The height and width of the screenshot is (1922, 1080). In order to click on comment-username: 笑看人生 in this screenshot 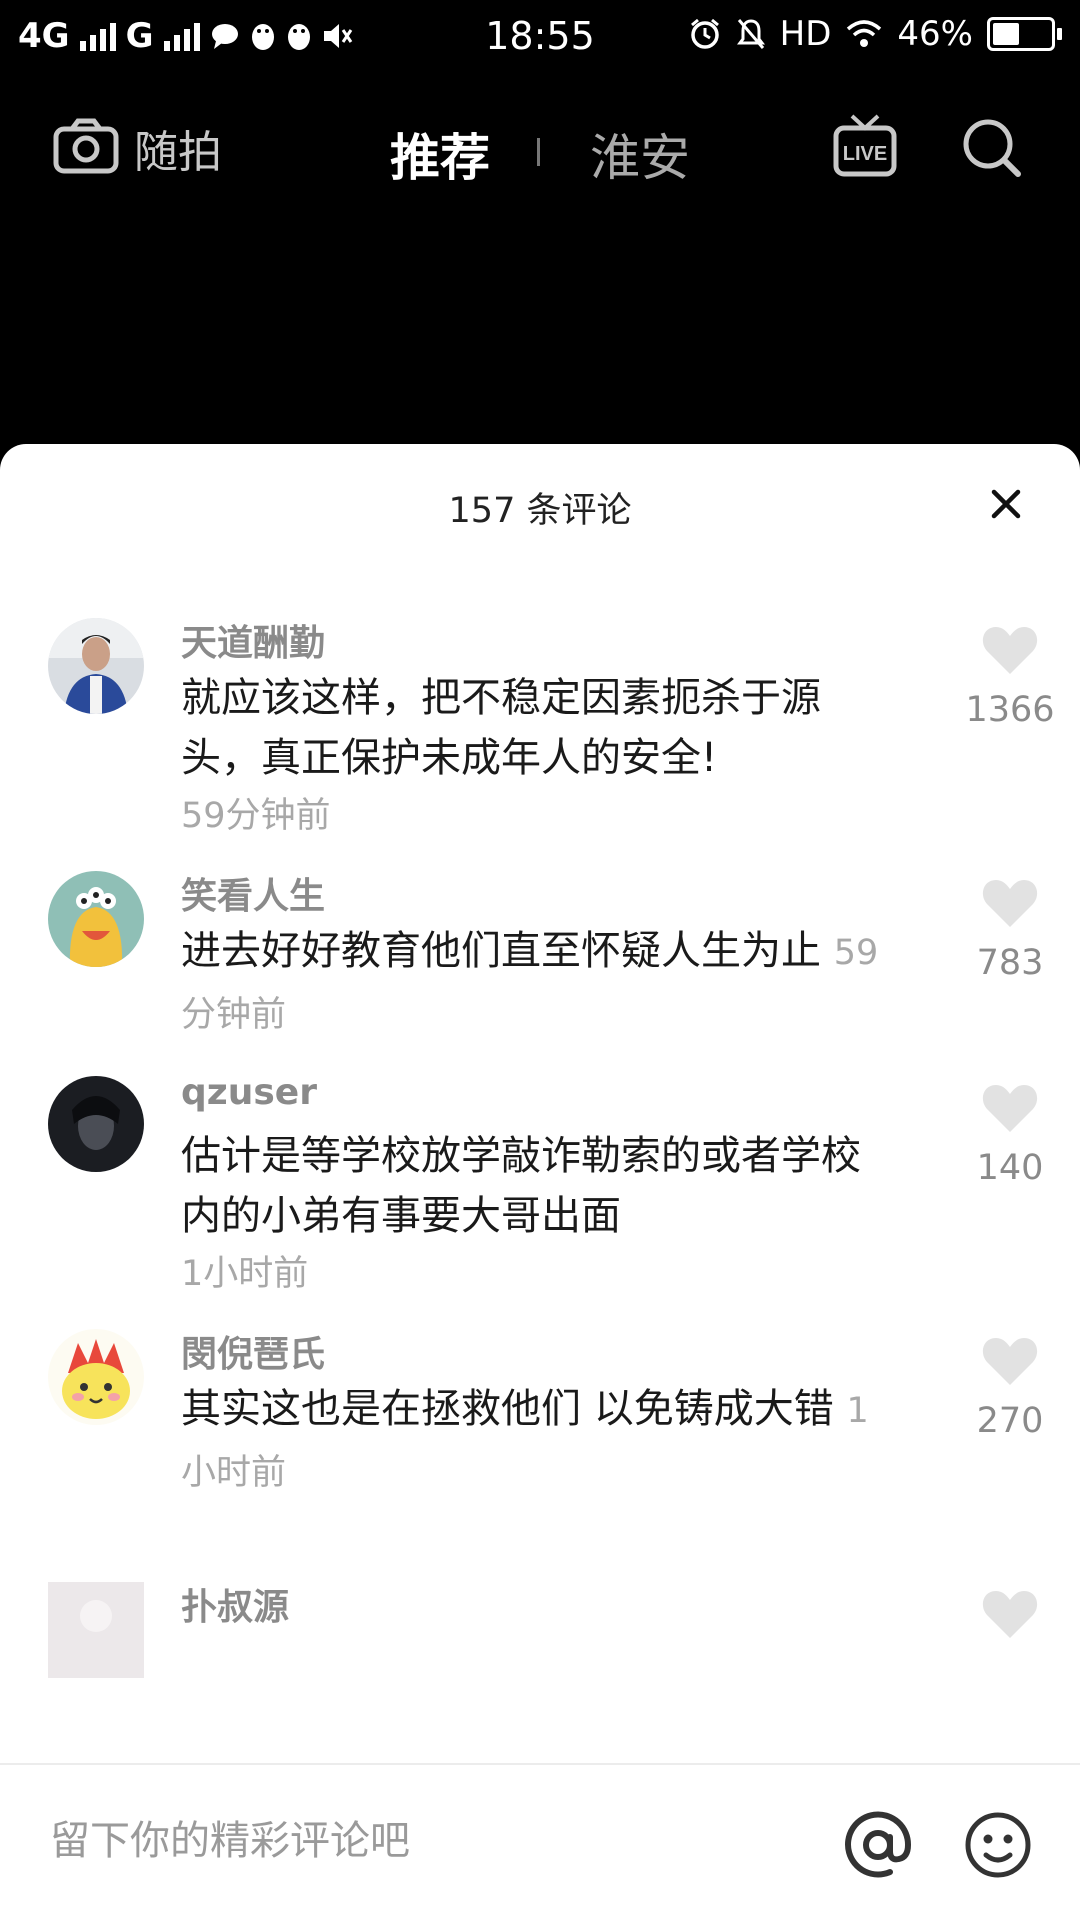, I will do `click(253, 893)`.